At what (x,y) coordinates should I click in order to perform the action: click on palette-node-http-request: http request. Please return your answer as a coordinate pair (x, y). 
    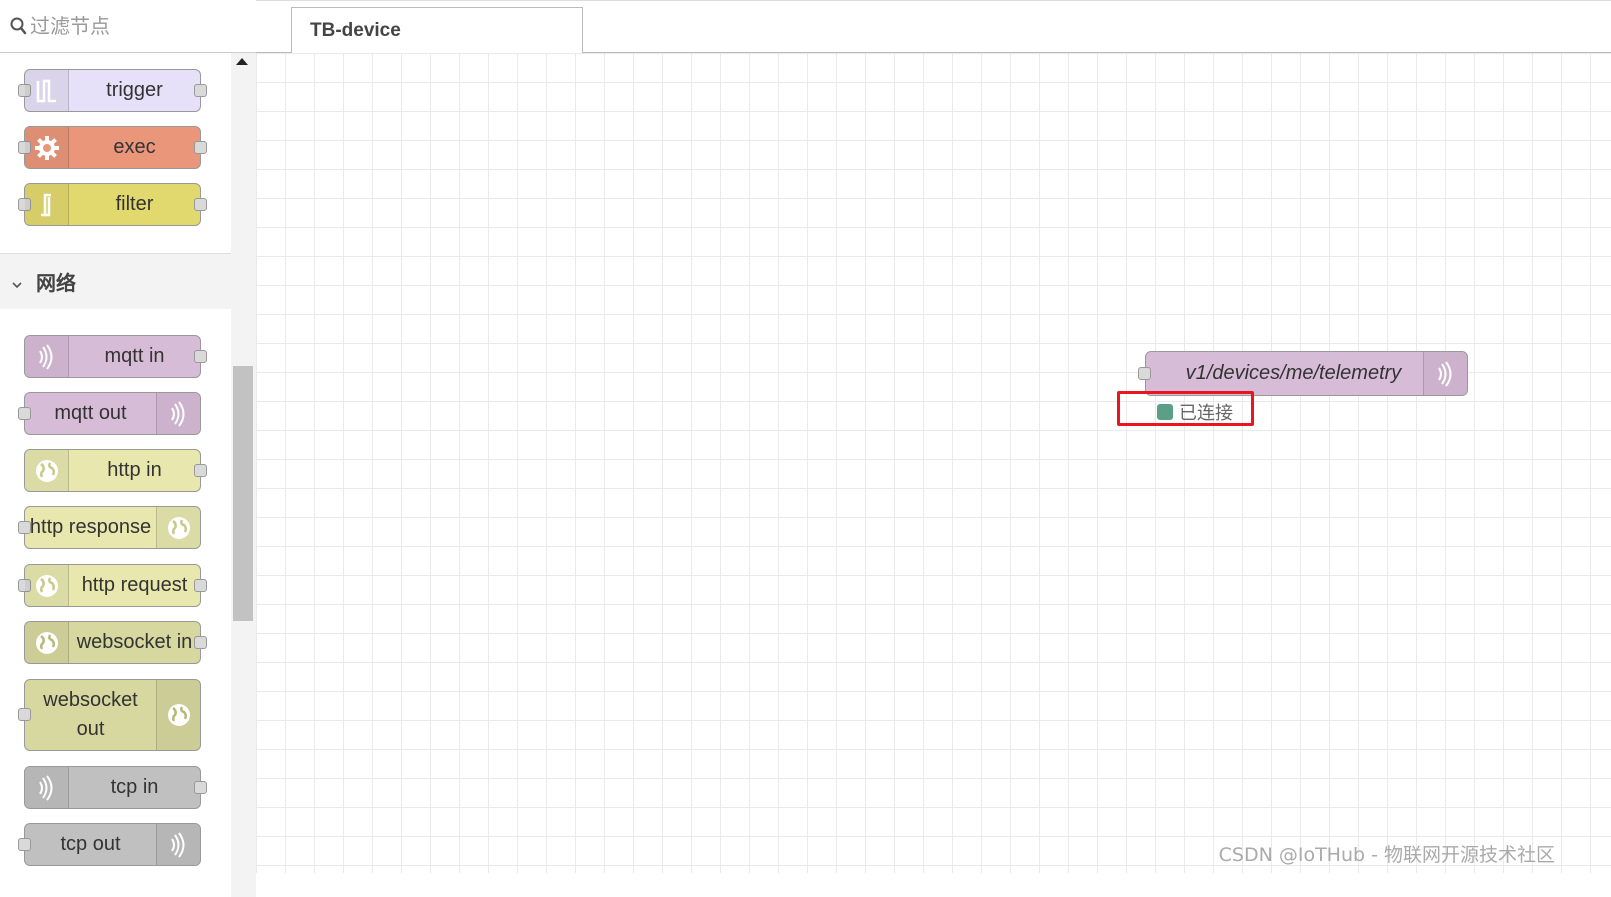
    Looking at the image, I should click on (112, 585).